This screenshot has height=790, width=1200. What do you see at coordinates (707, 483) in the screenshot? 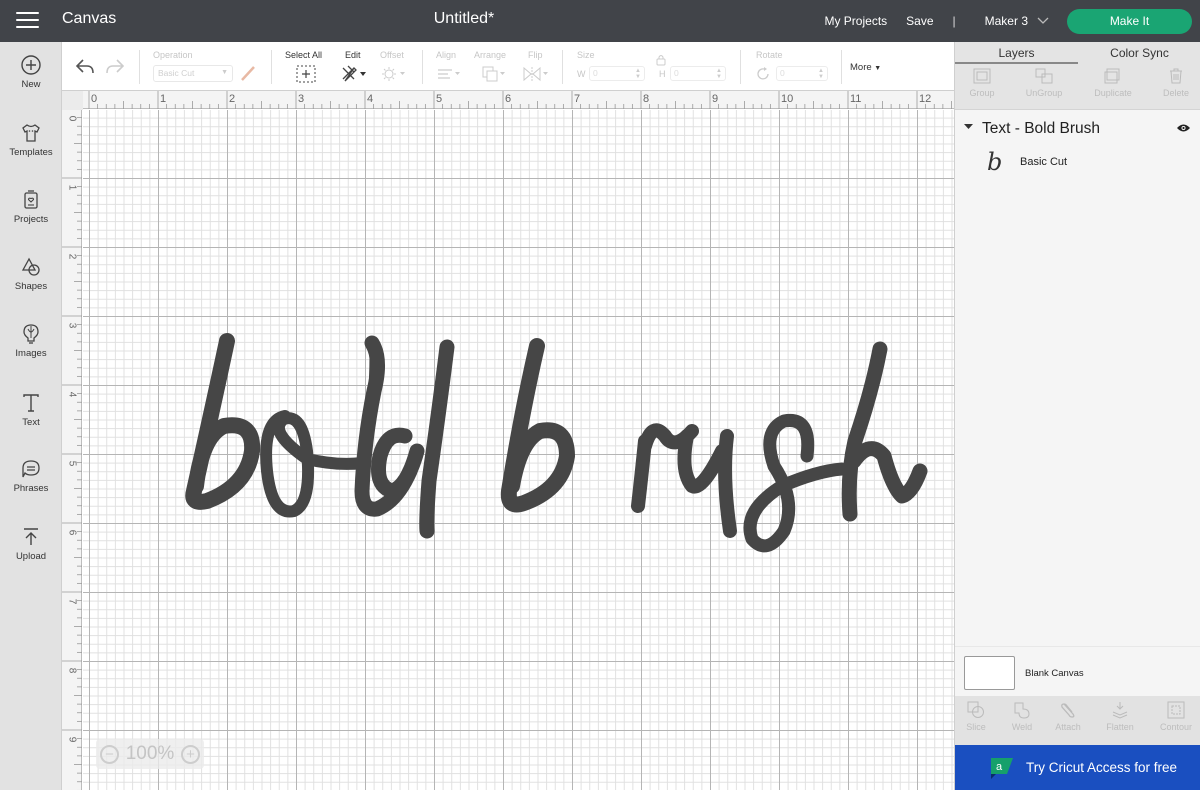
I see `glyph-u` at bounding box center [707, 483].